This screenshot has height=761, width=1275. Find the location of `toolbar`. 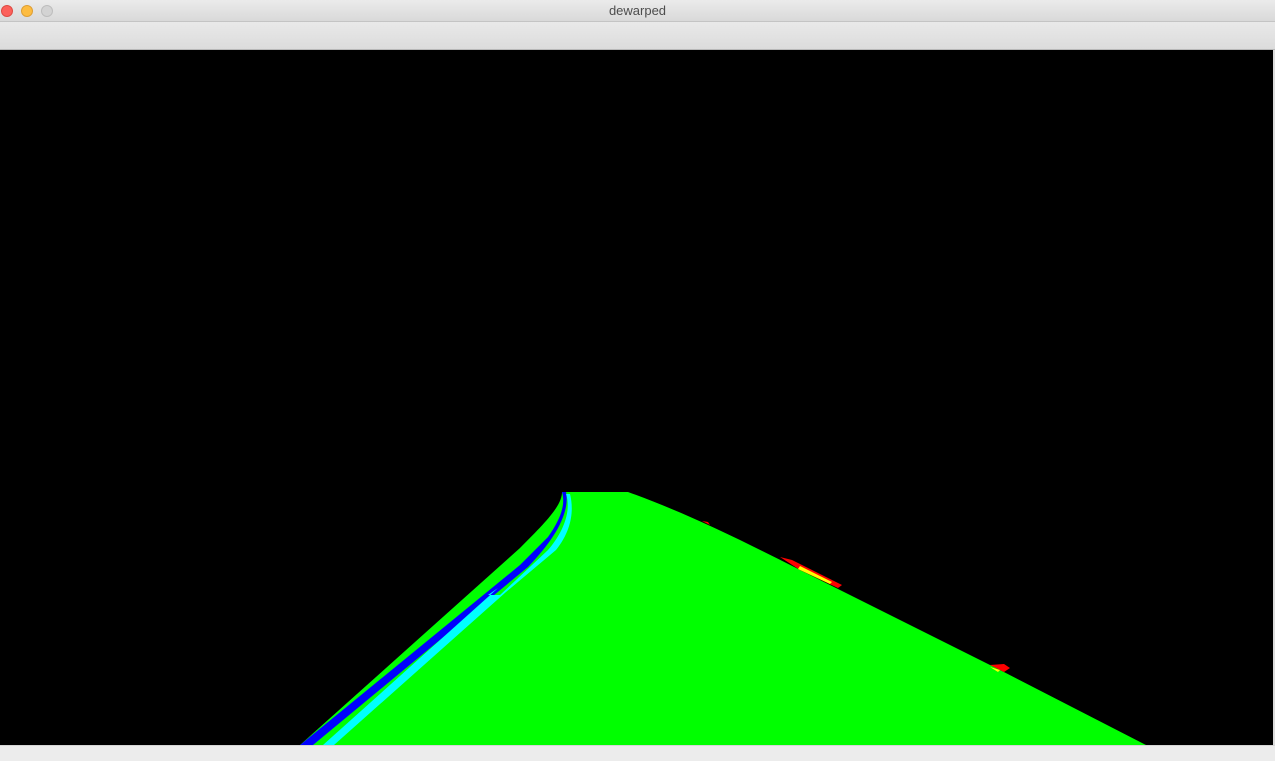

toolbar is located at coordinates (637, 36).